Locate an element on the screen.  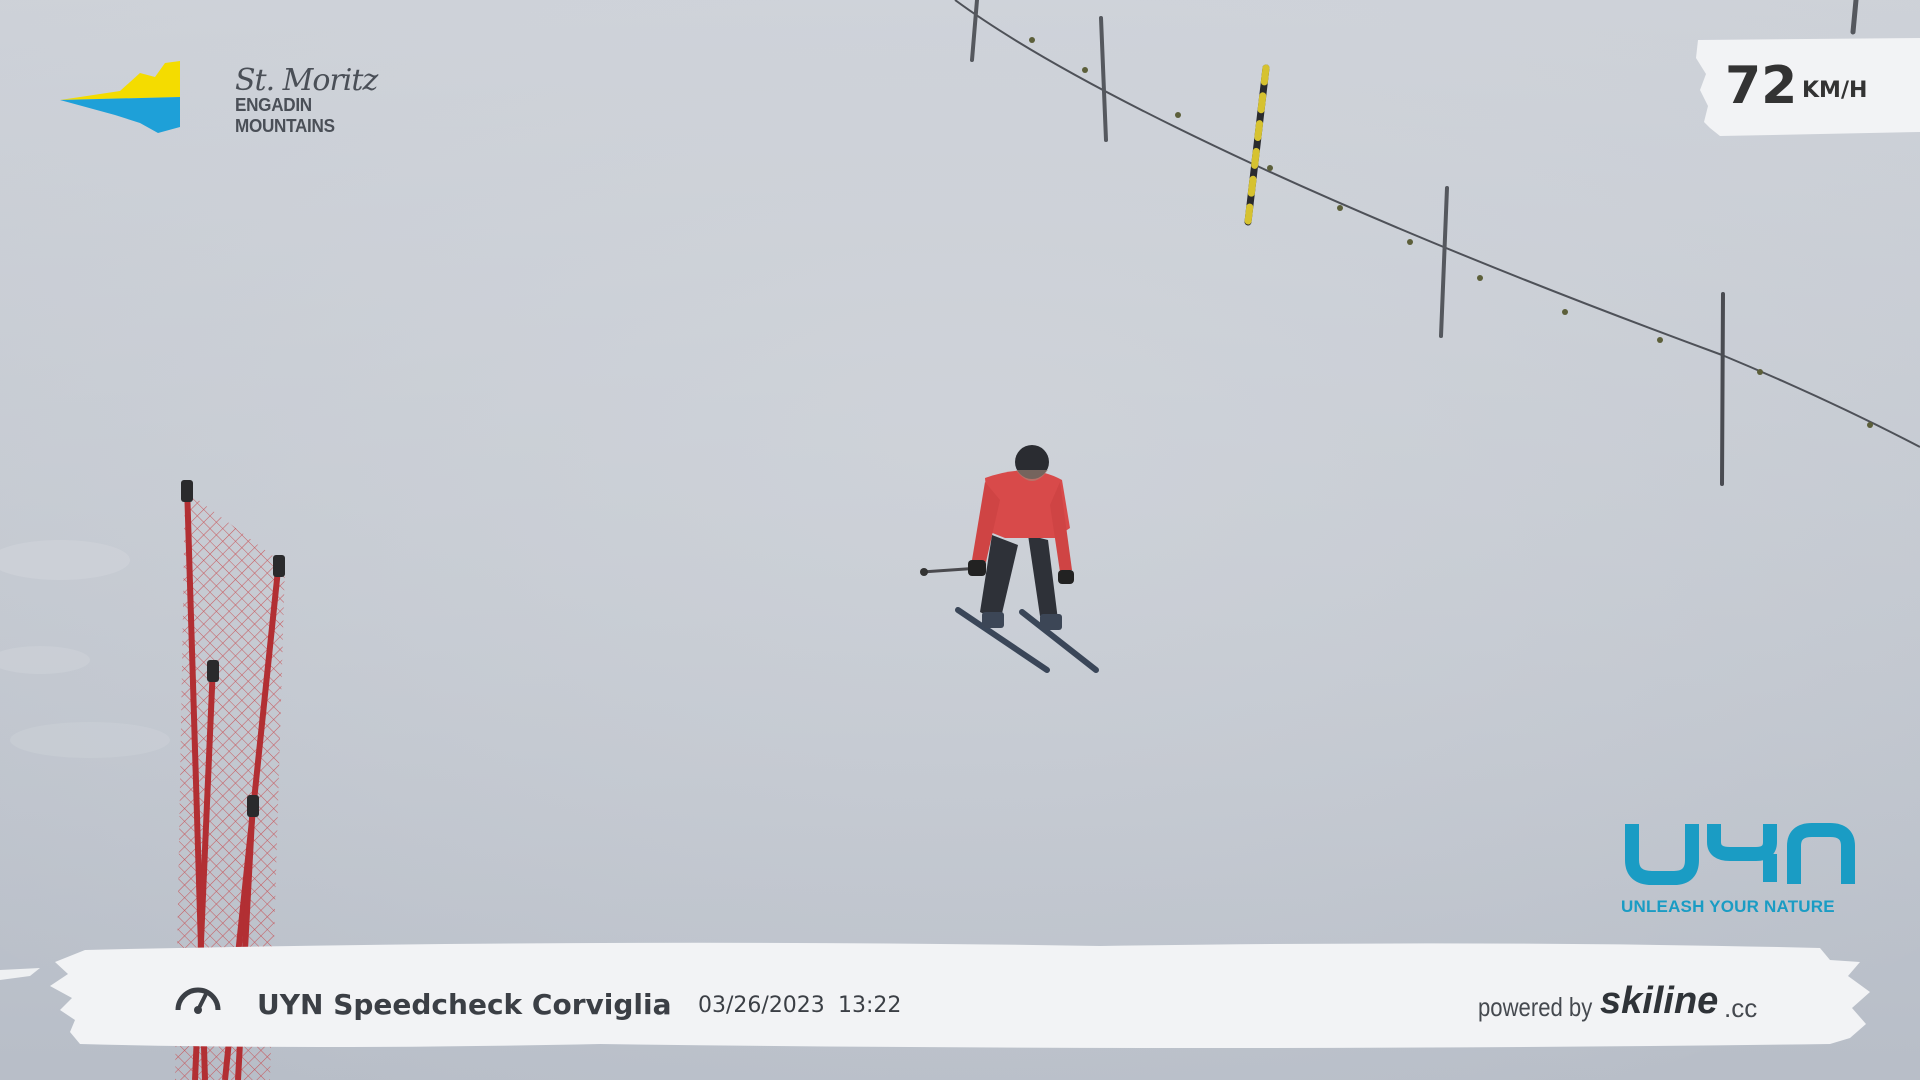
speedometer-icon is located at coordinates (198, 1000).